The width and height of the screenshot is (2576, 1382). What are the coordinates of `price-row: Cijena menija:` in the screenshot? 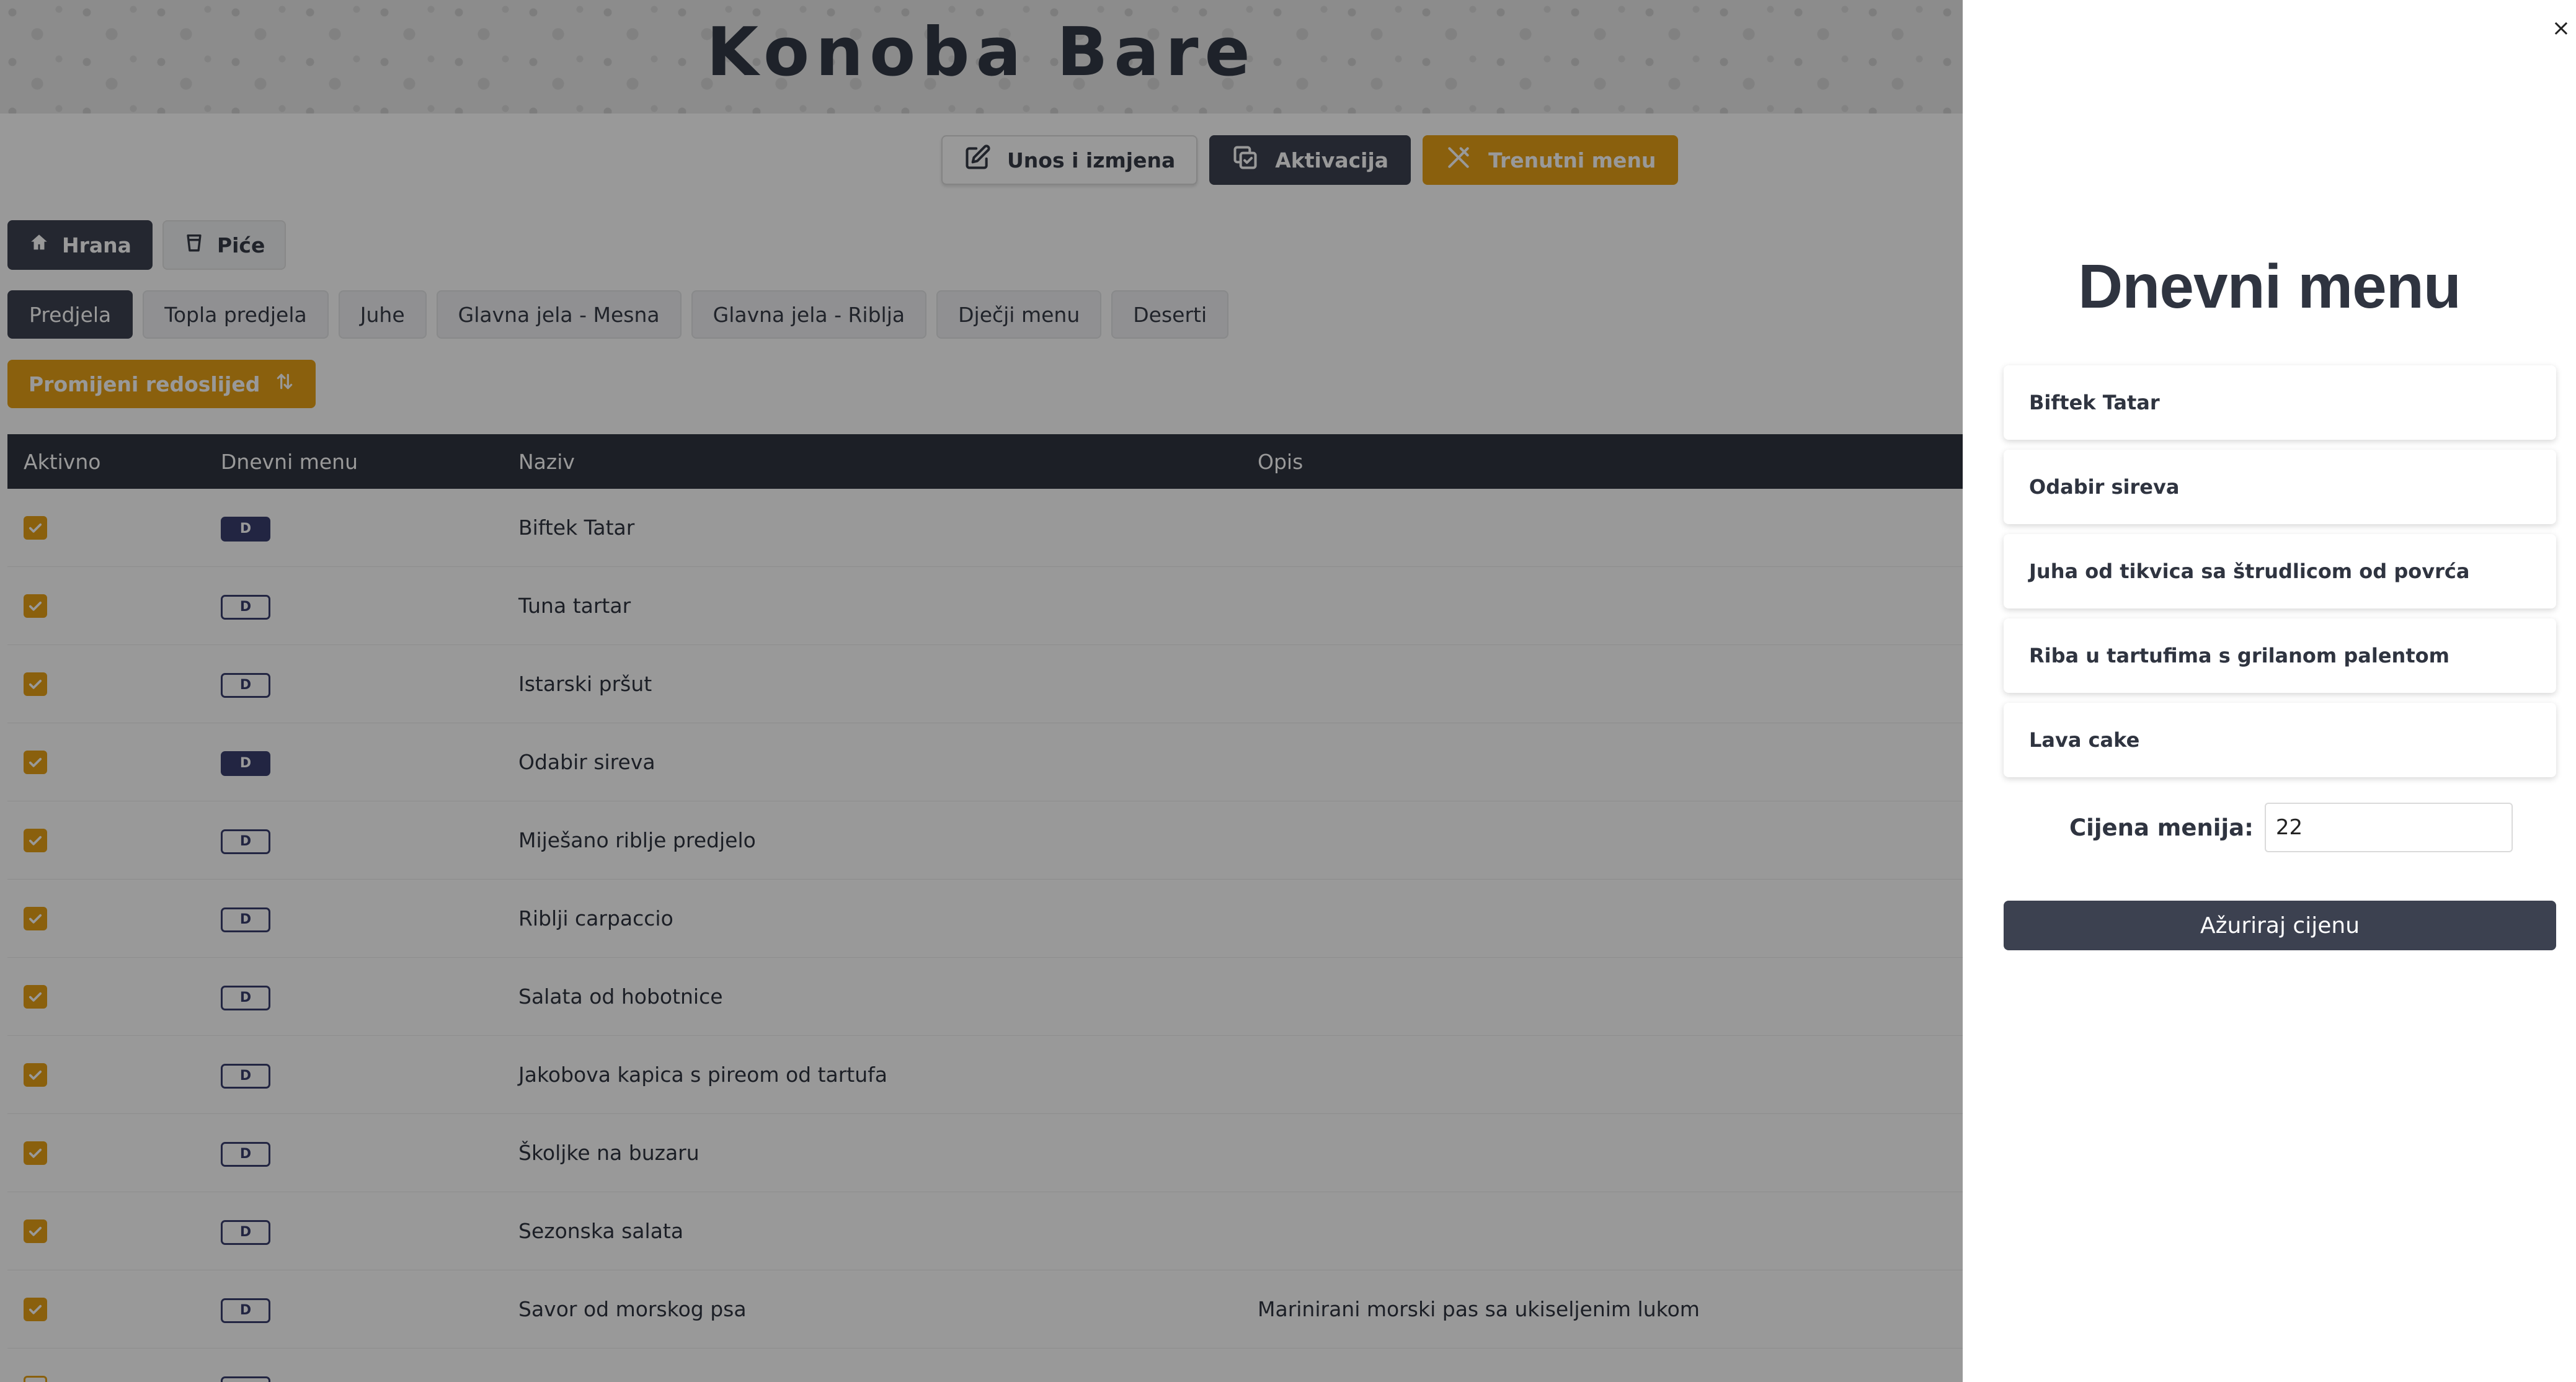 It's located at (2291, 827).